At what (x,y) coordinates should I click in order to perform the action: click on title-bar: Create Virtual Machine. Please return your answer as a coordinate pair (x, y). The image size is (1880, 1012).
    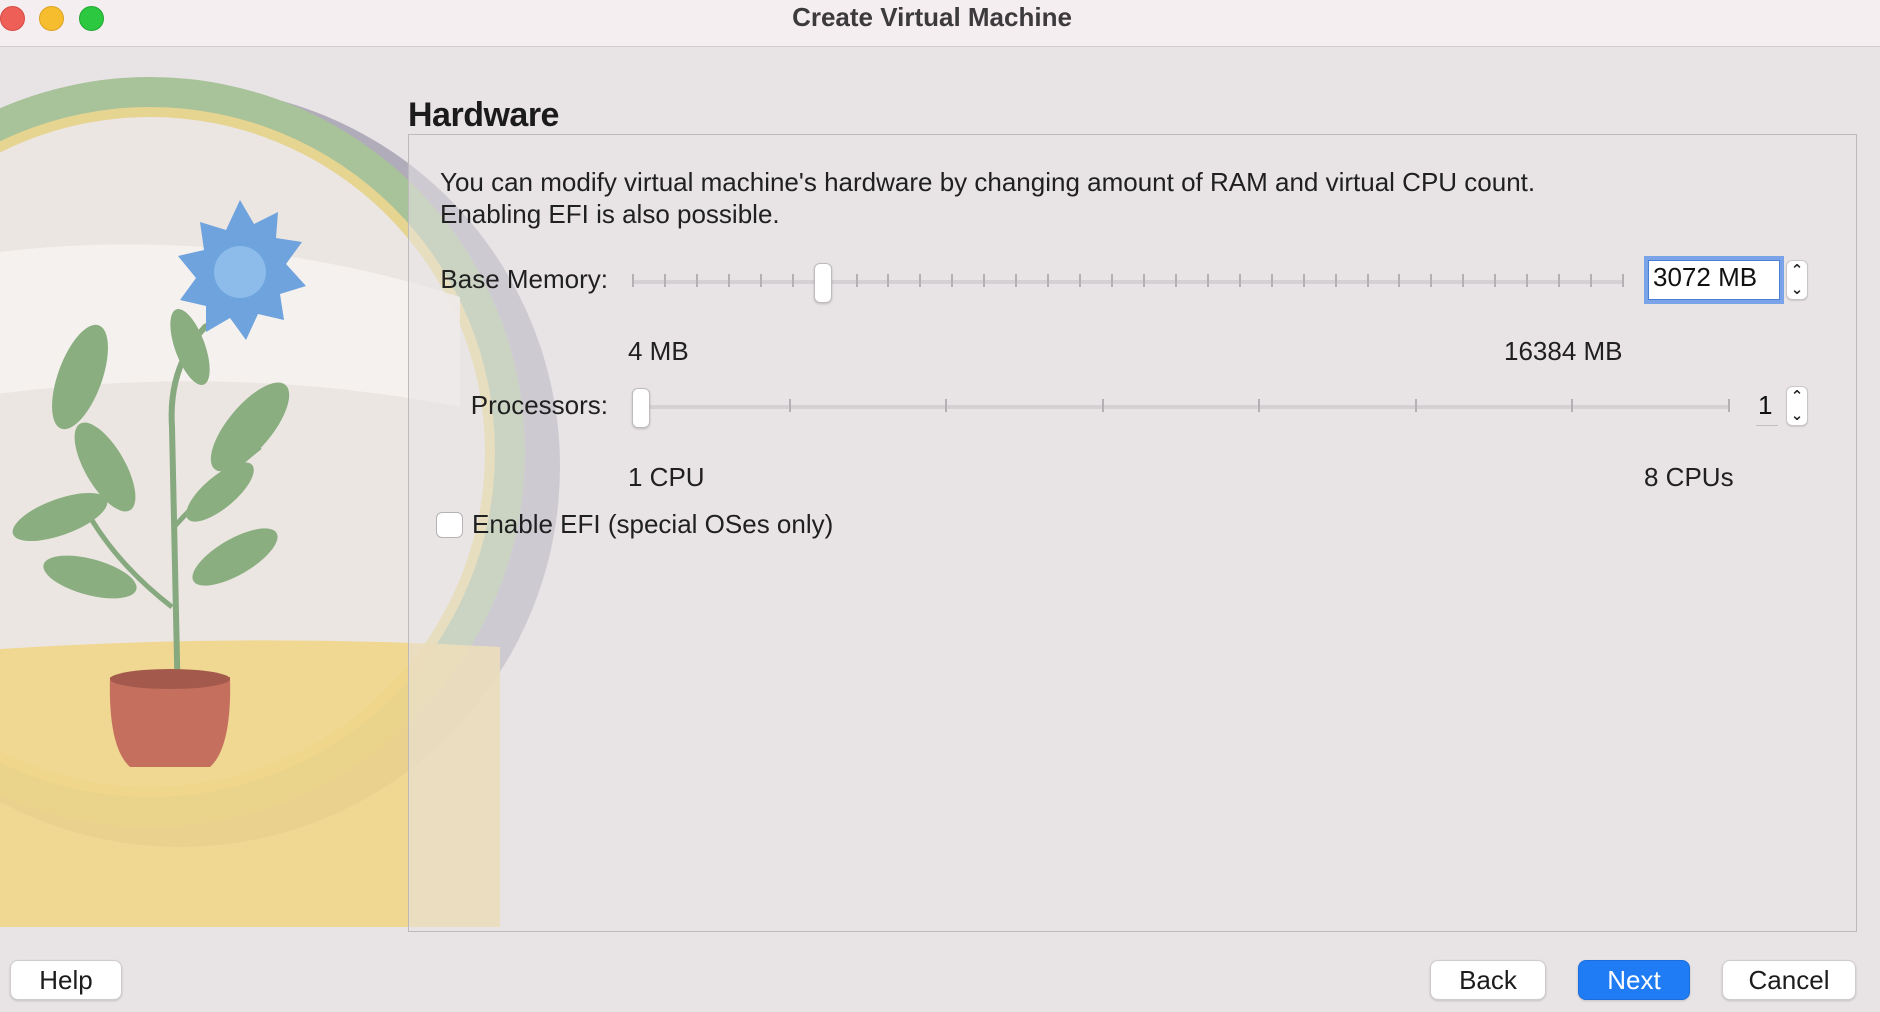
    Looking at the image, I should click on (940, 23).